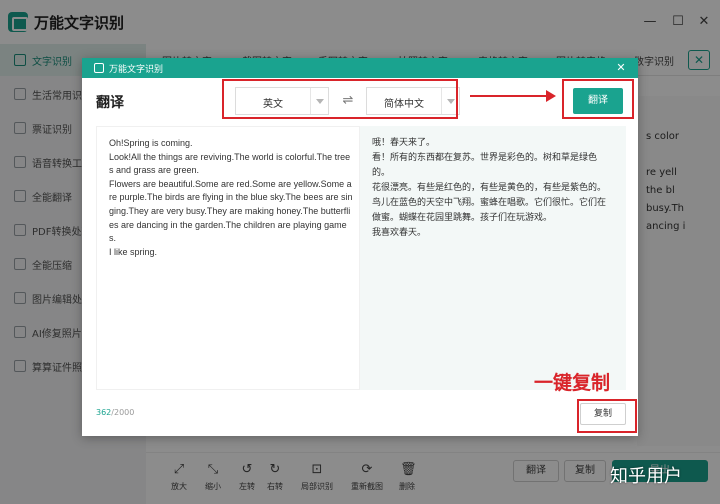  I want to click on char-count: 362/2000, so click(115, 412).